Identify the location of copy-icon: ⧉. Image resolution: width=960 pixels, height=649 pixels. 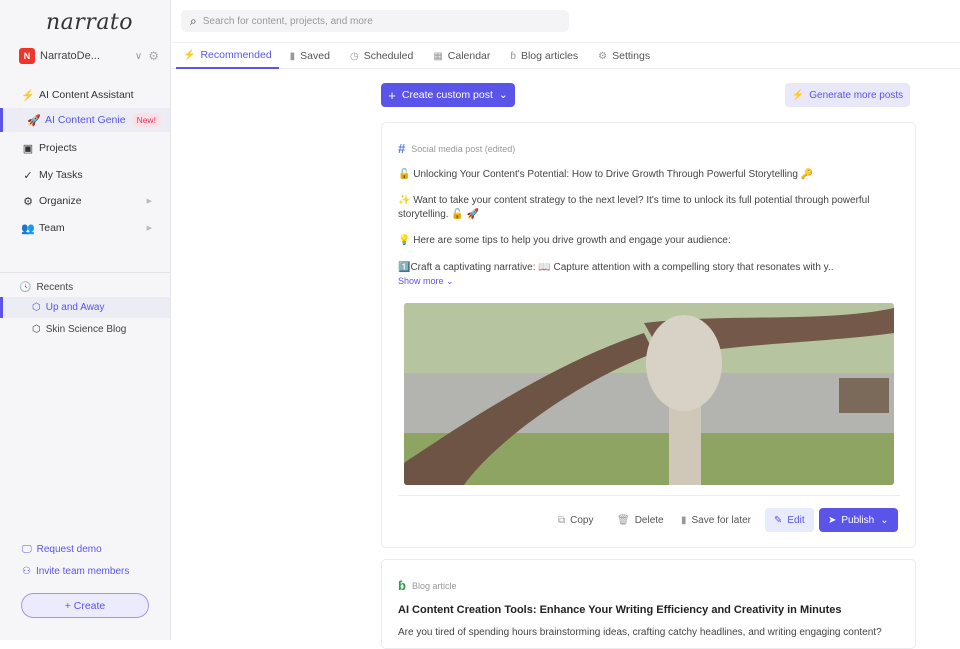
(562, 520).